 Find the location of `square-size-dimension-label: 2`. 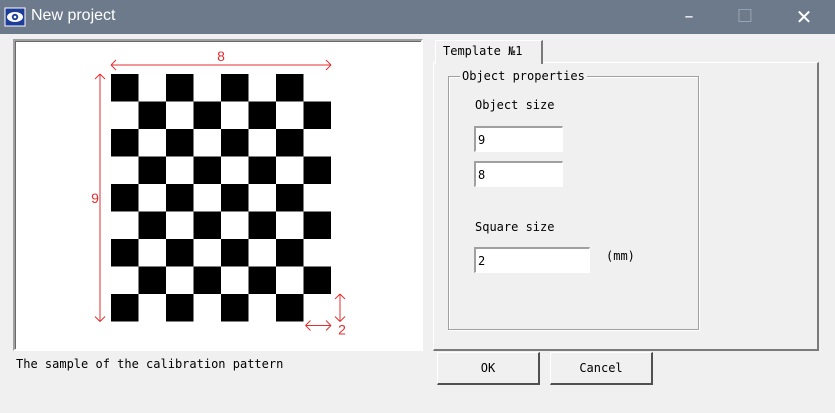

square-size-dimension-label: 2 is located at coordinates (342, 330).